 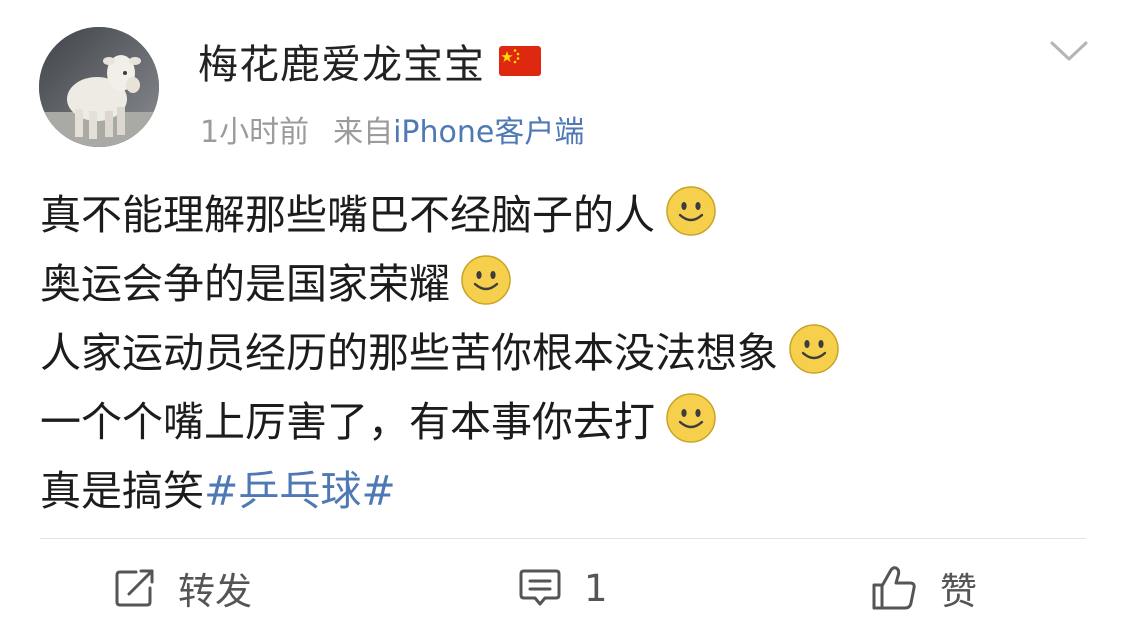 I want to click on comment-button: 1, so click(x=563, y=588).